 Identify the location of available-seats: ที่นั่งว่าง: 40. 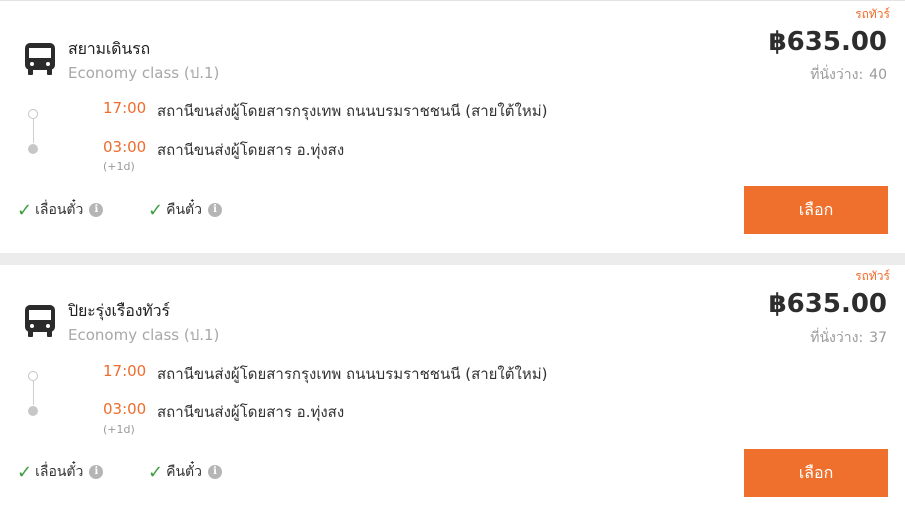
(848, 75).